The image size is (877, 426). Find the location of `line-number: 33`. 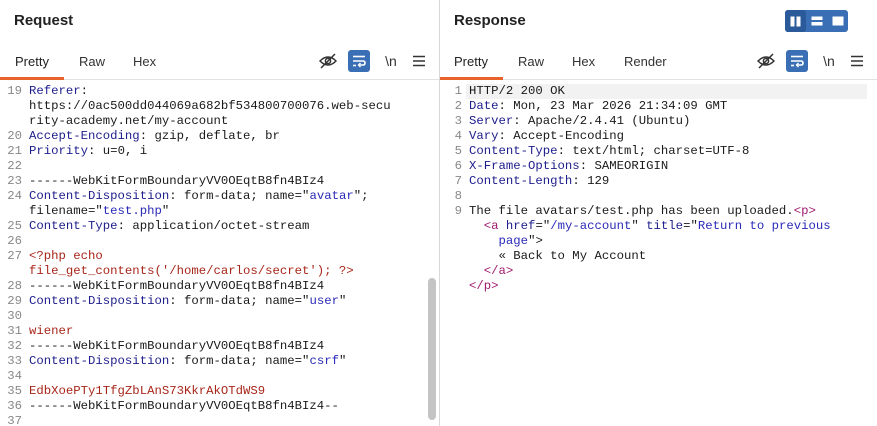

line-number: 33 is located at coordinates (14, 361).